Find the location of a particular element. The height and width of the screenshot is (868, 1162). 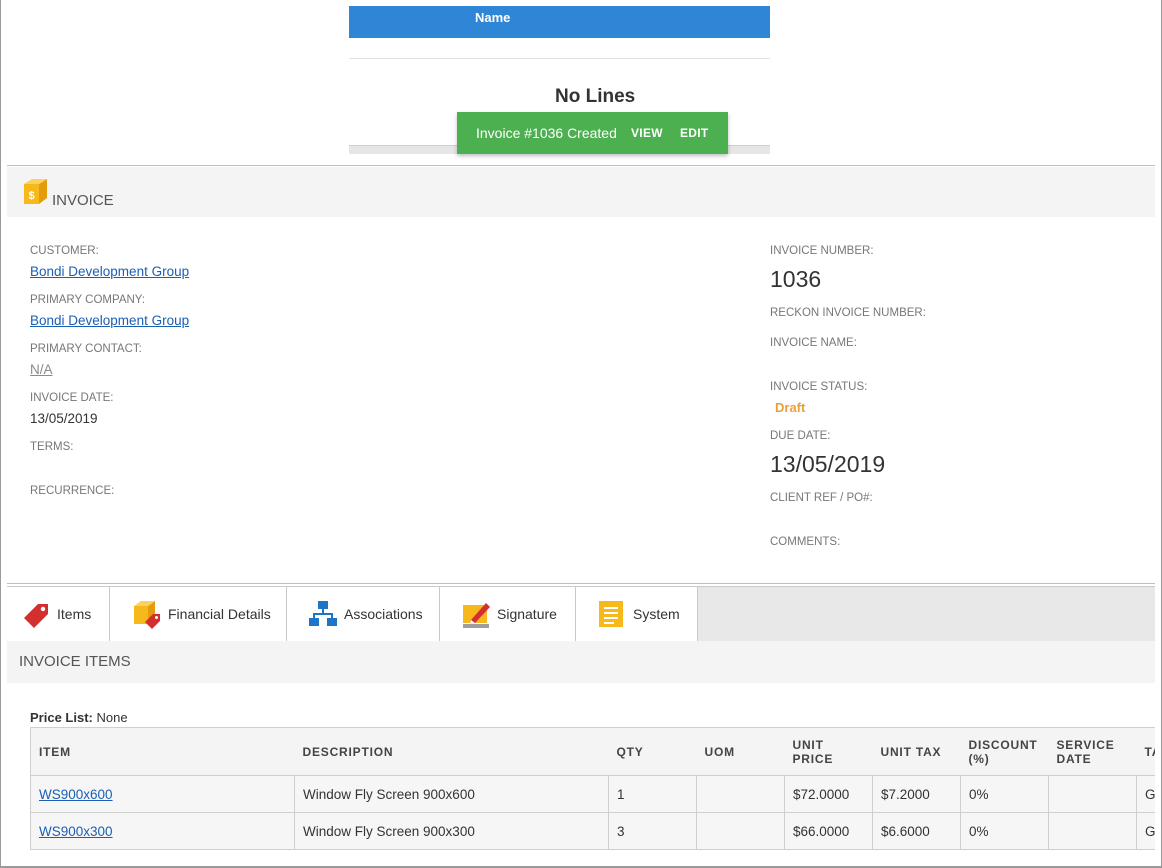

reckon-invoice-number-label: RECKON INVOICE NUMBER: is located at coordinates (848, 313).